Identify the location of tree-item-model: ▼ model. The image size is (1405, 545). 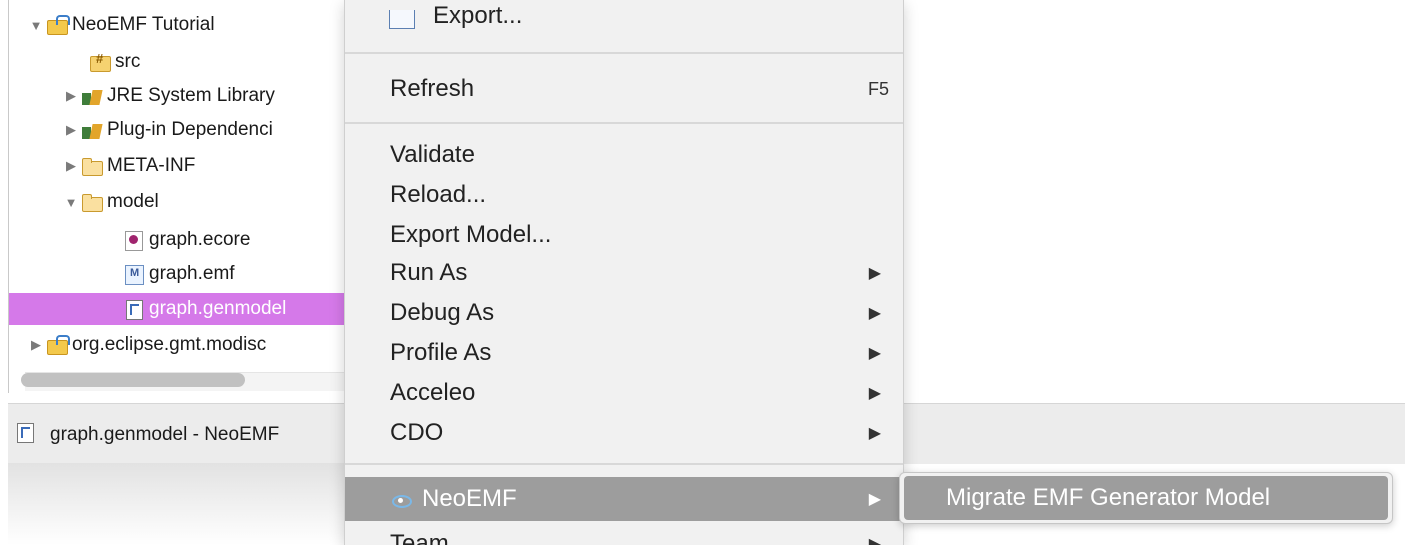
(181, 202).